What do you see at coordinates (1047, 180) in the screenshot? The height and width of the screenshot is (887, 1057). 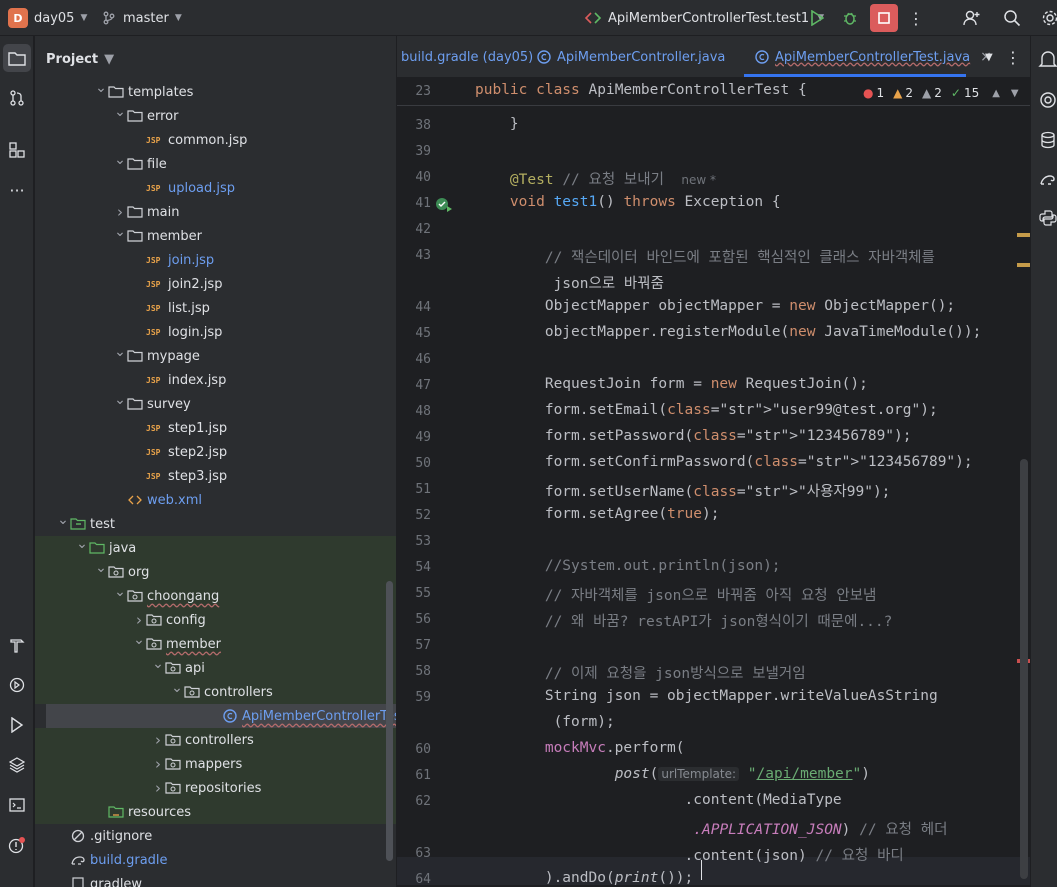 I see `gradle-icon` at bounding box center [1047, 180].